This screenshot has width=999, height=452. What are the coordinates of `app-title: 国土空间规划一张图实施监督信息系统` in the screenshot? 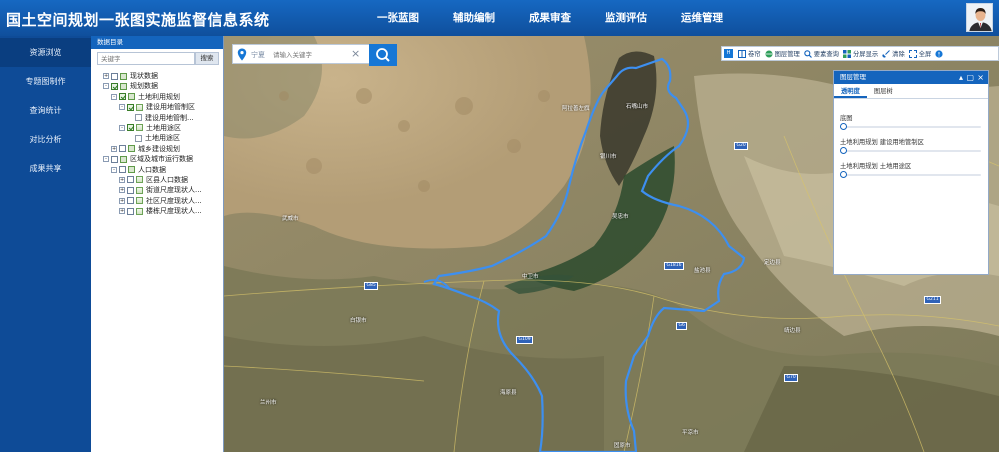 It's located at (138, 20).